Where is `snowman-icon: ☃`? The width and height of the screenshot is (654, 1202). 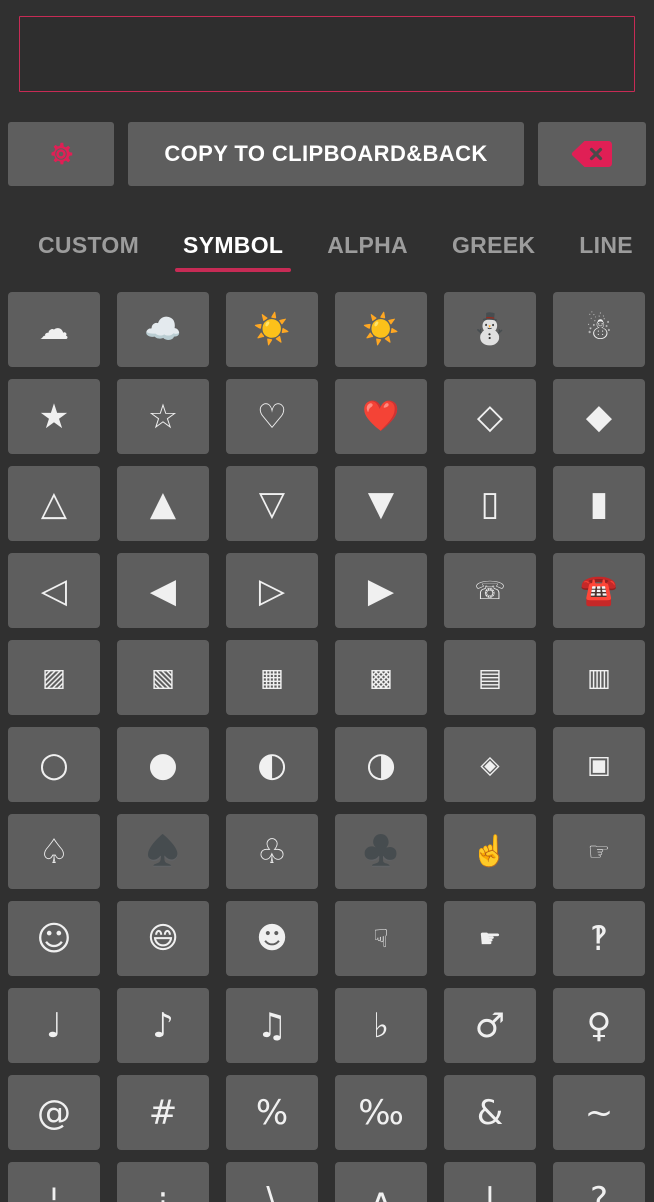
snowman-icon: ☃ is located at coordinates (599, 329).